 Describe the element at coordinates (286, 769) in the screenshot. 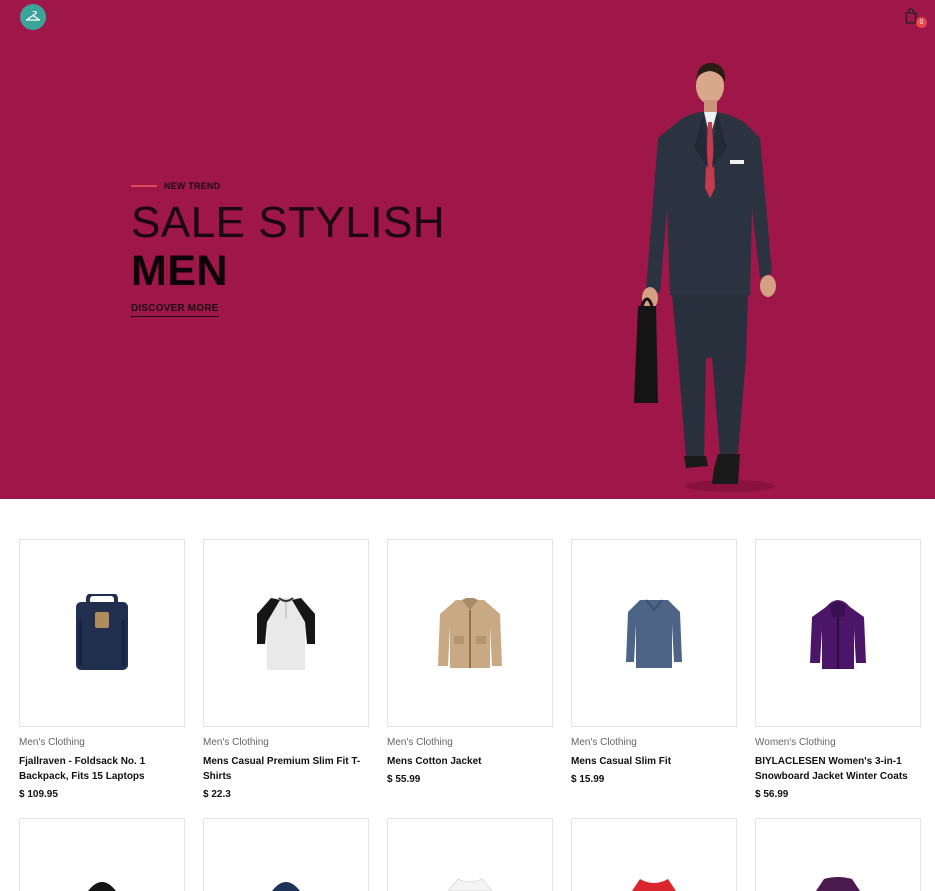

I see `product-title: Mens Casual Premium Slim Fit T-Shirts` at that location.